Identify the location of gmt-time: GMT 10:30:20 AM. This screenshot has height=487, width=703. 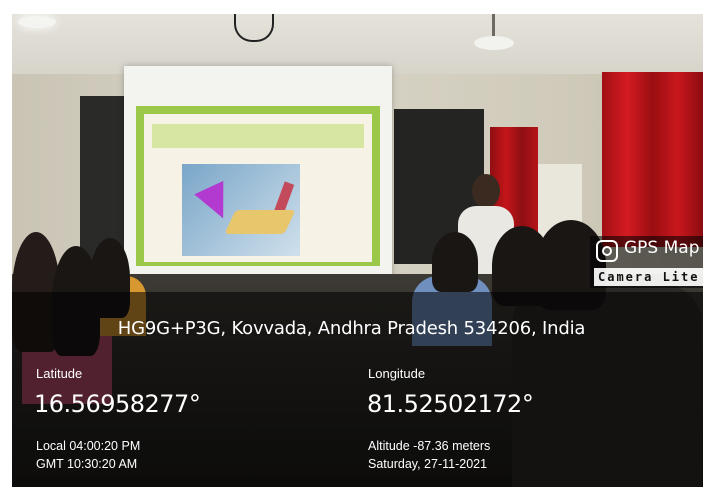
(87, 464).